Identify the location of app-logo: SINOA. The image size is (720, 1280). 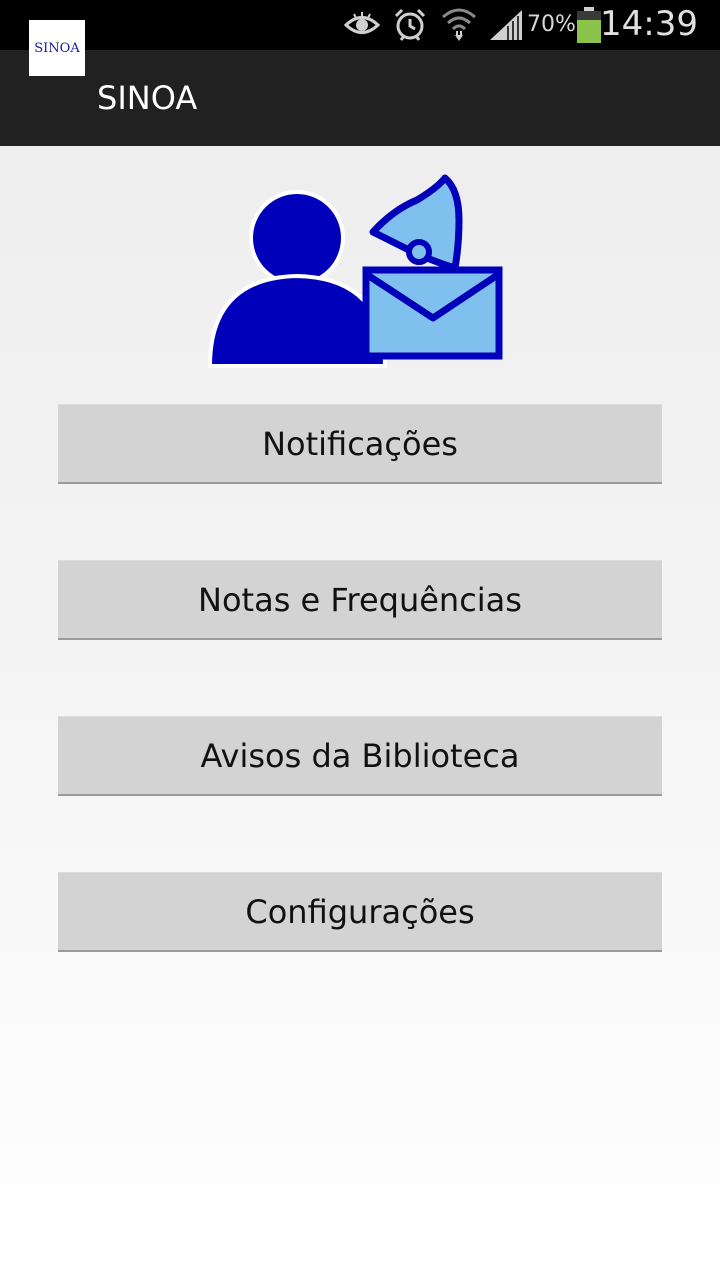
(57, 48).